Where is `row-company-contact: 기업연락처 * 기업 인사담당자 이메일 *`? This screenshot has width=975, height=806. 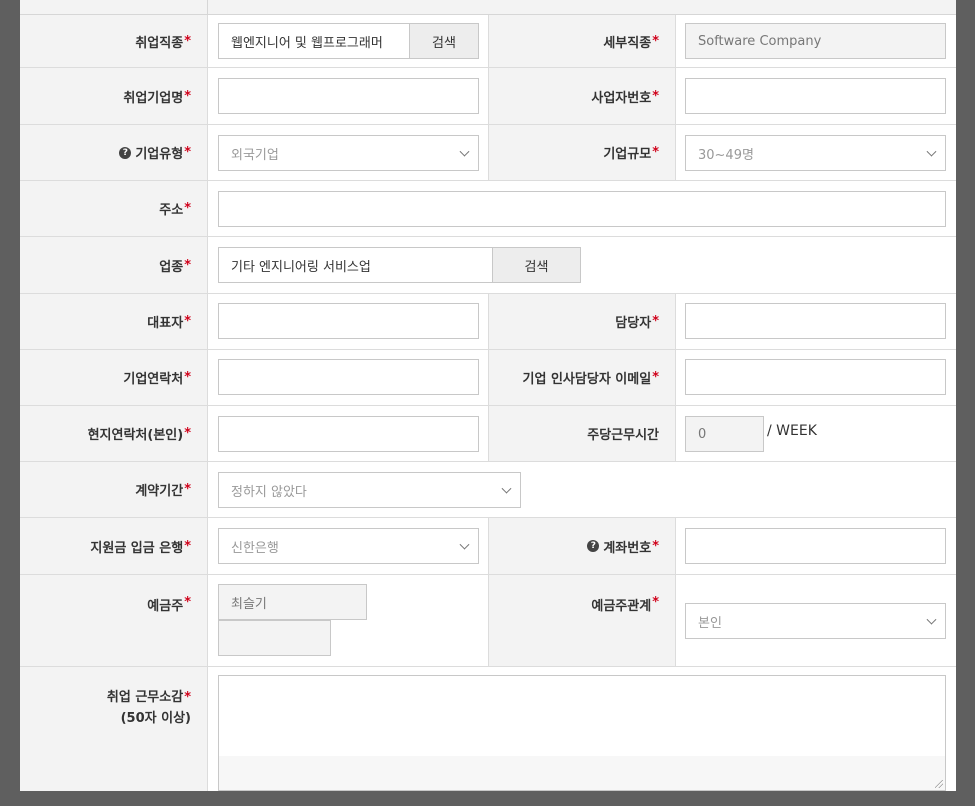 row-company-contact: 기업연락처 * 기업 인사담당자 이메일 * is located at coordinates (488, 378).